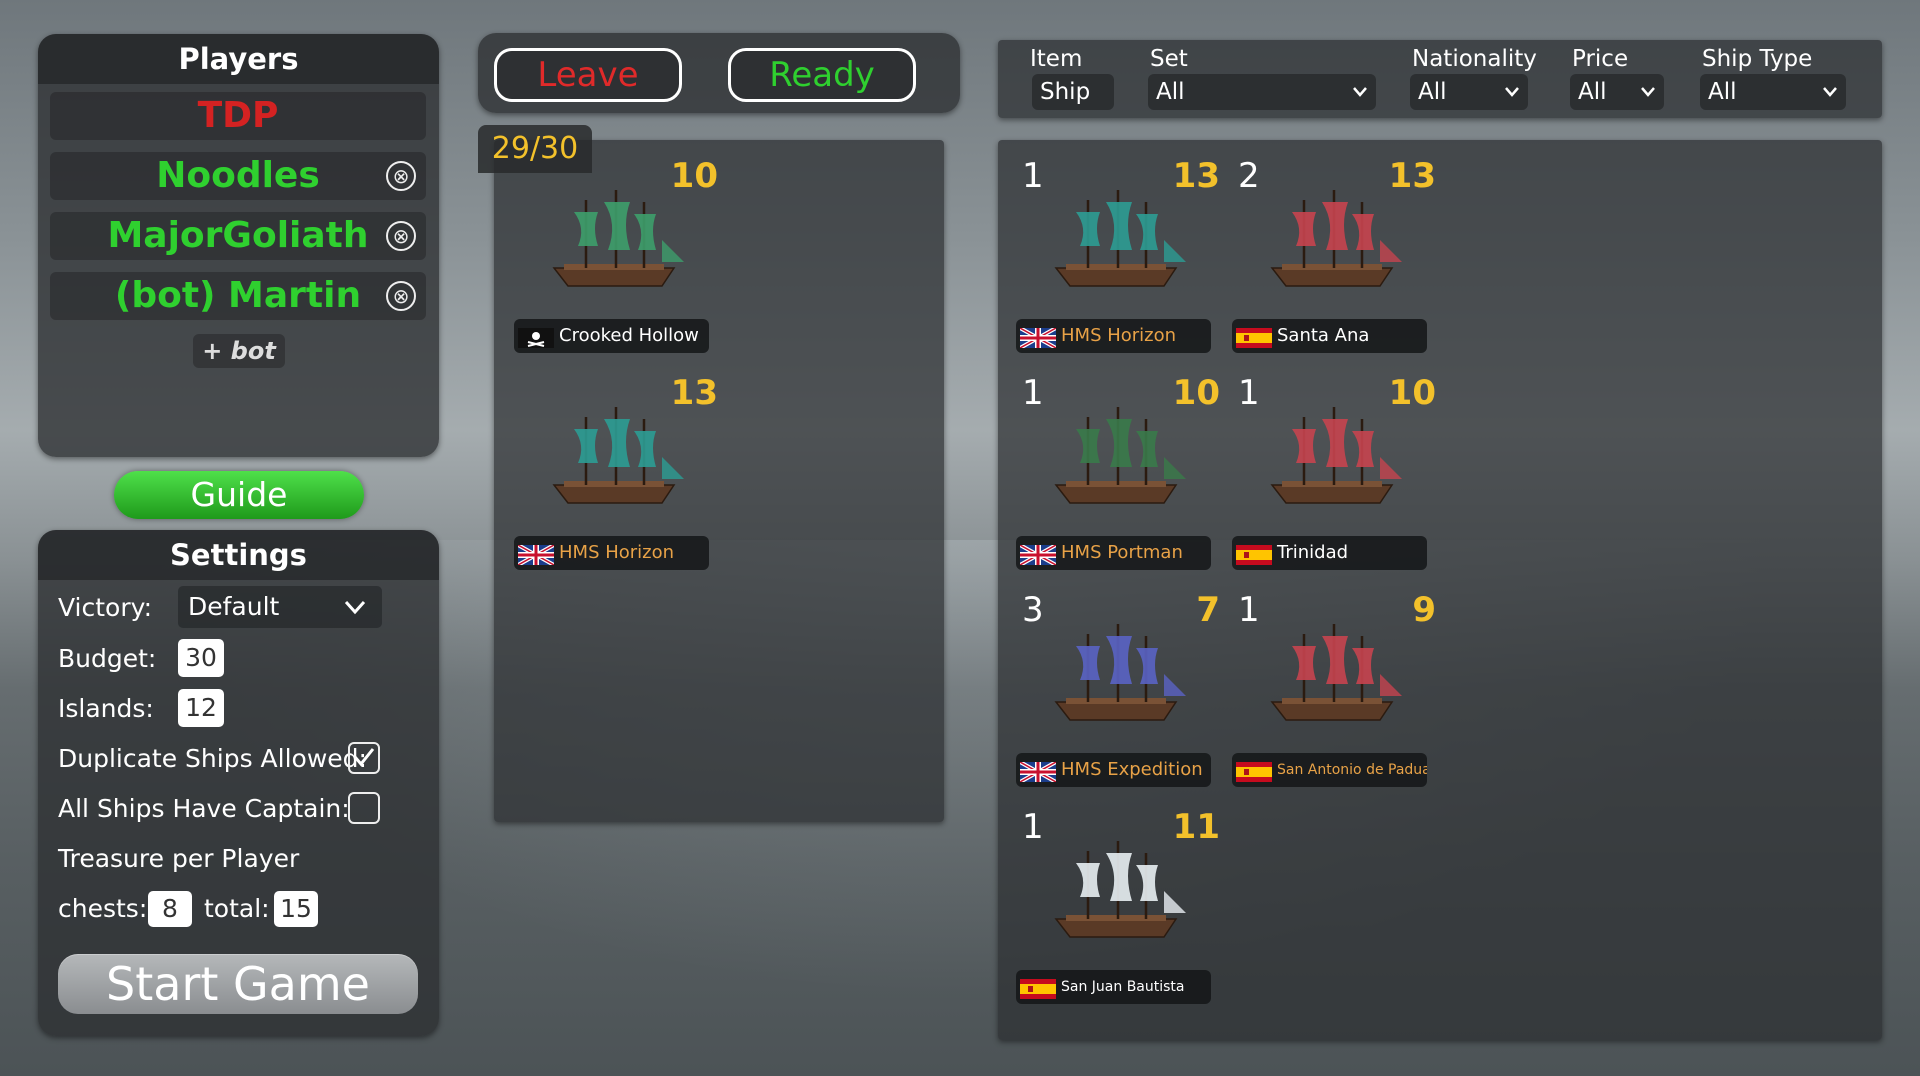 This screenshot has height=1076, width=1920. Describe the element at coordinates (1056, 59) in the screenshot. I see `item-filter-label: Item` at that location.